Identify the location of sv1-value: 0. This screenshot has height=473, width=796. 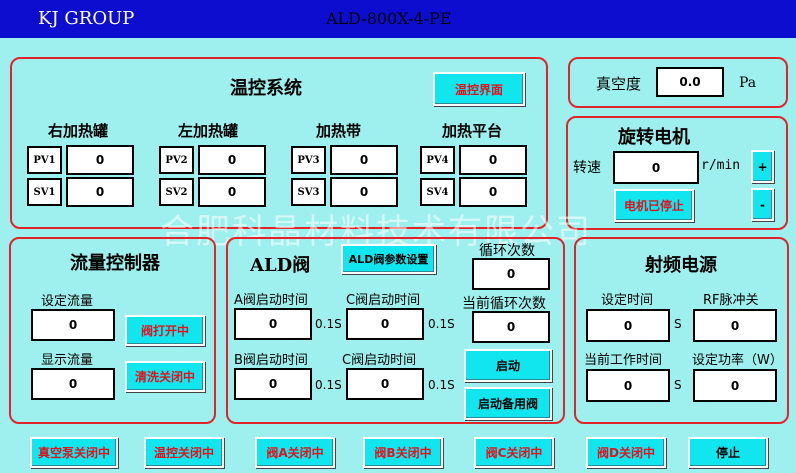
(100, 192).